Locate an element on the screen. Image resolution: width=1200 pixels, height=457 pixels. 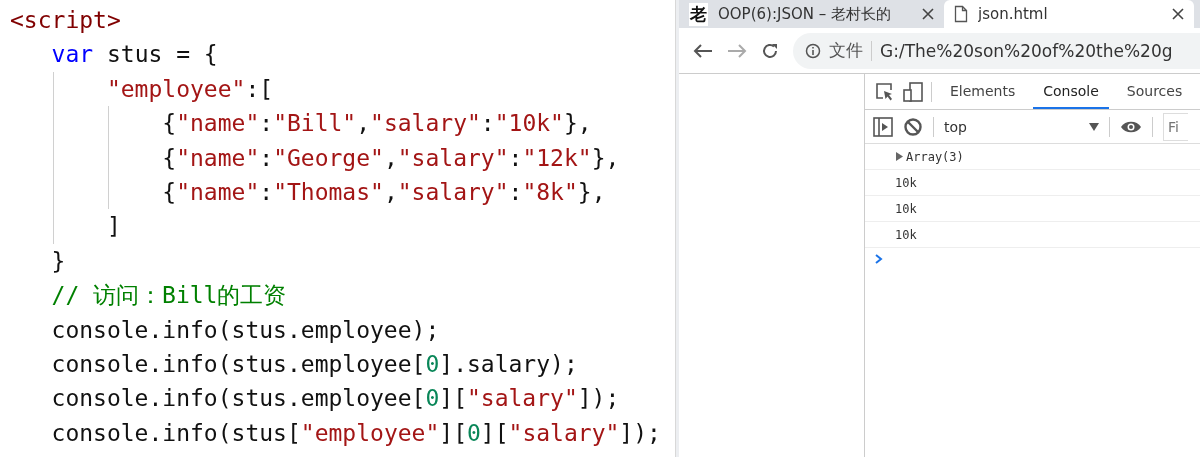
code-line: console.info(stus.employee); is located at coordinates (245, 330).